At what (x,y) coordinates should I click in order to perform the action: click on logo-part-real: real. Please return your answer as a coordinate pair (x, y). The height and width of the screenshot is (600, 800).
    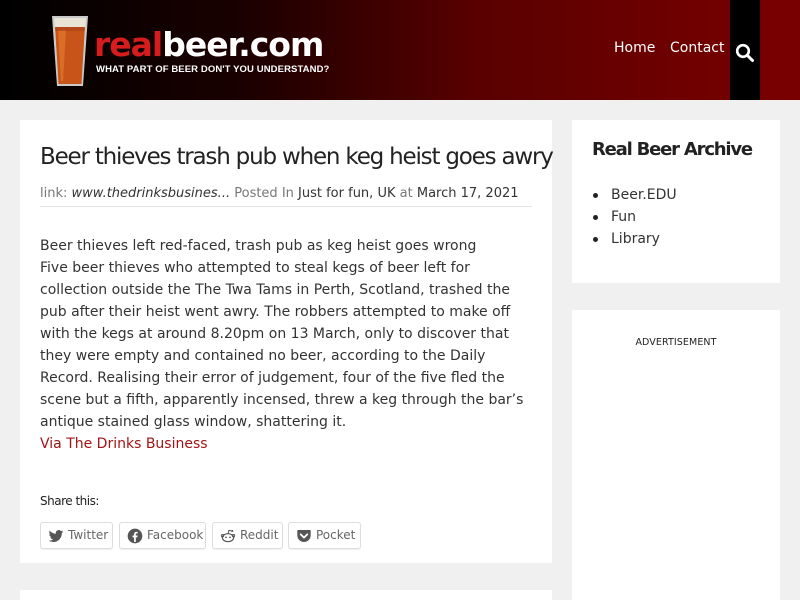
    Looking at the image, I should click on (128, 44).